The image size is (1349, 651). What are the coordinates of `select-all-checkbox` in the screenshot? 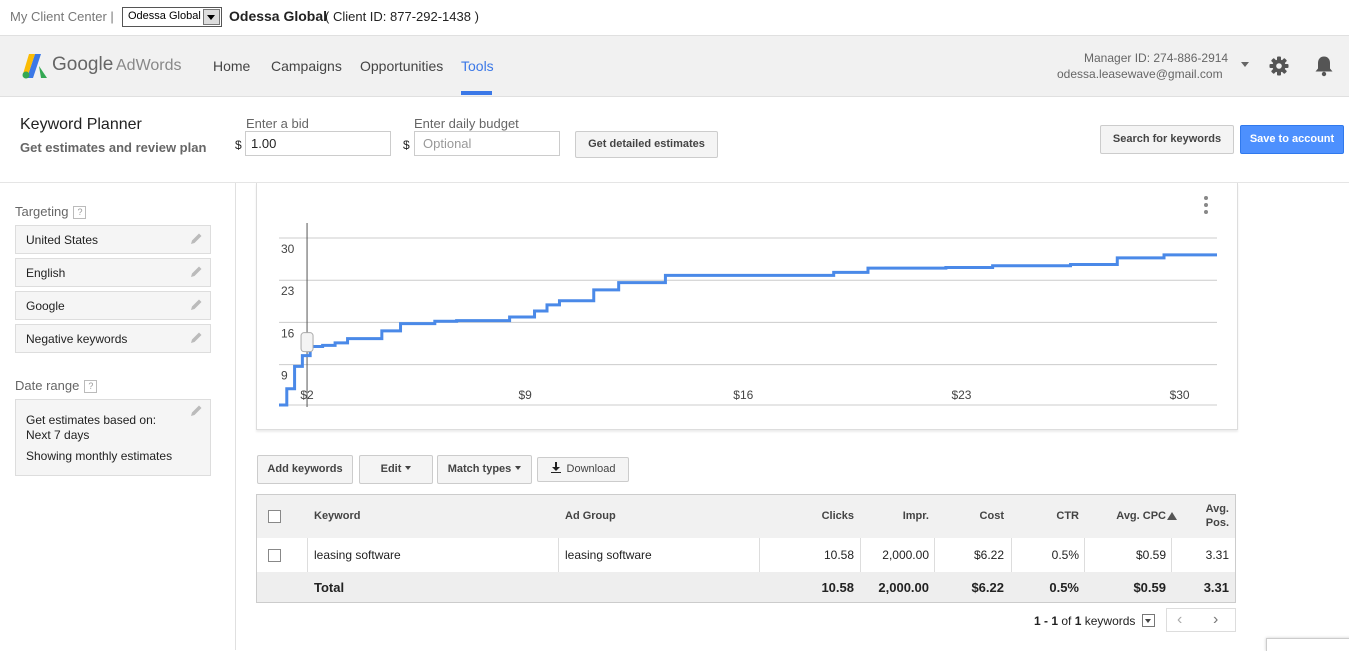 It's located at (274, 516).